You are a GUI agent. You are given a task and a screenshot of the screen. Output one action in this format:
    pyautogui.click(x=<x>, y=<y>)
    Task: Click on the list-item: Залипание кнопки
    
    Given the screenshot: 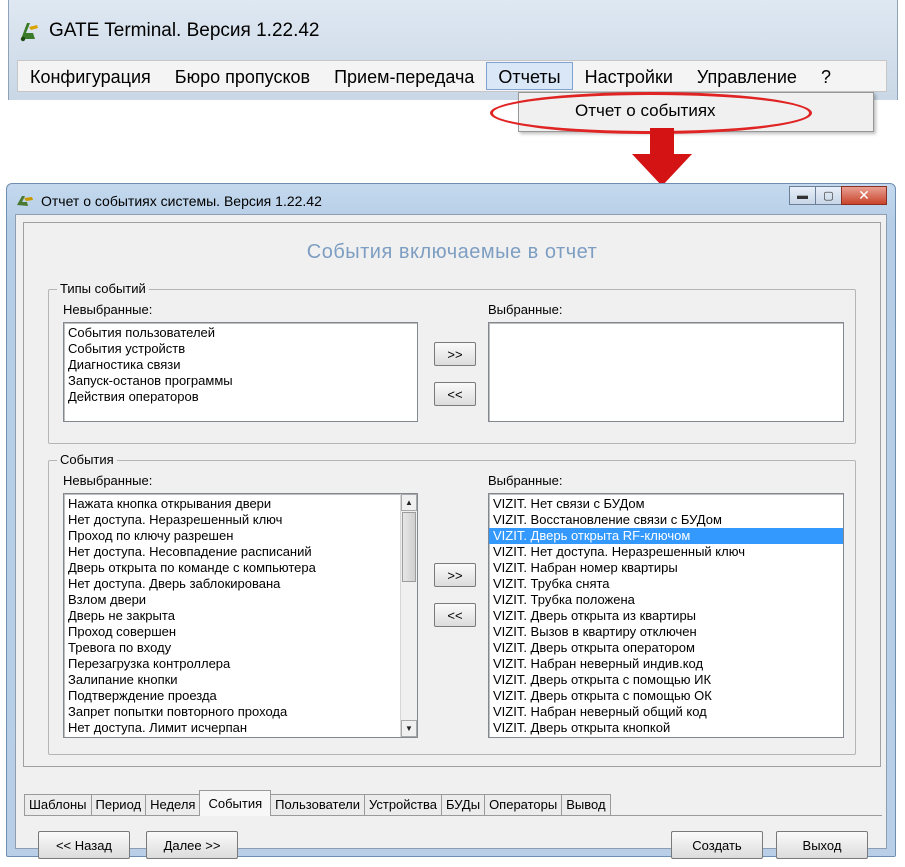 What is the action you would take?
    pyautogui.click(x=232, y=680)
    